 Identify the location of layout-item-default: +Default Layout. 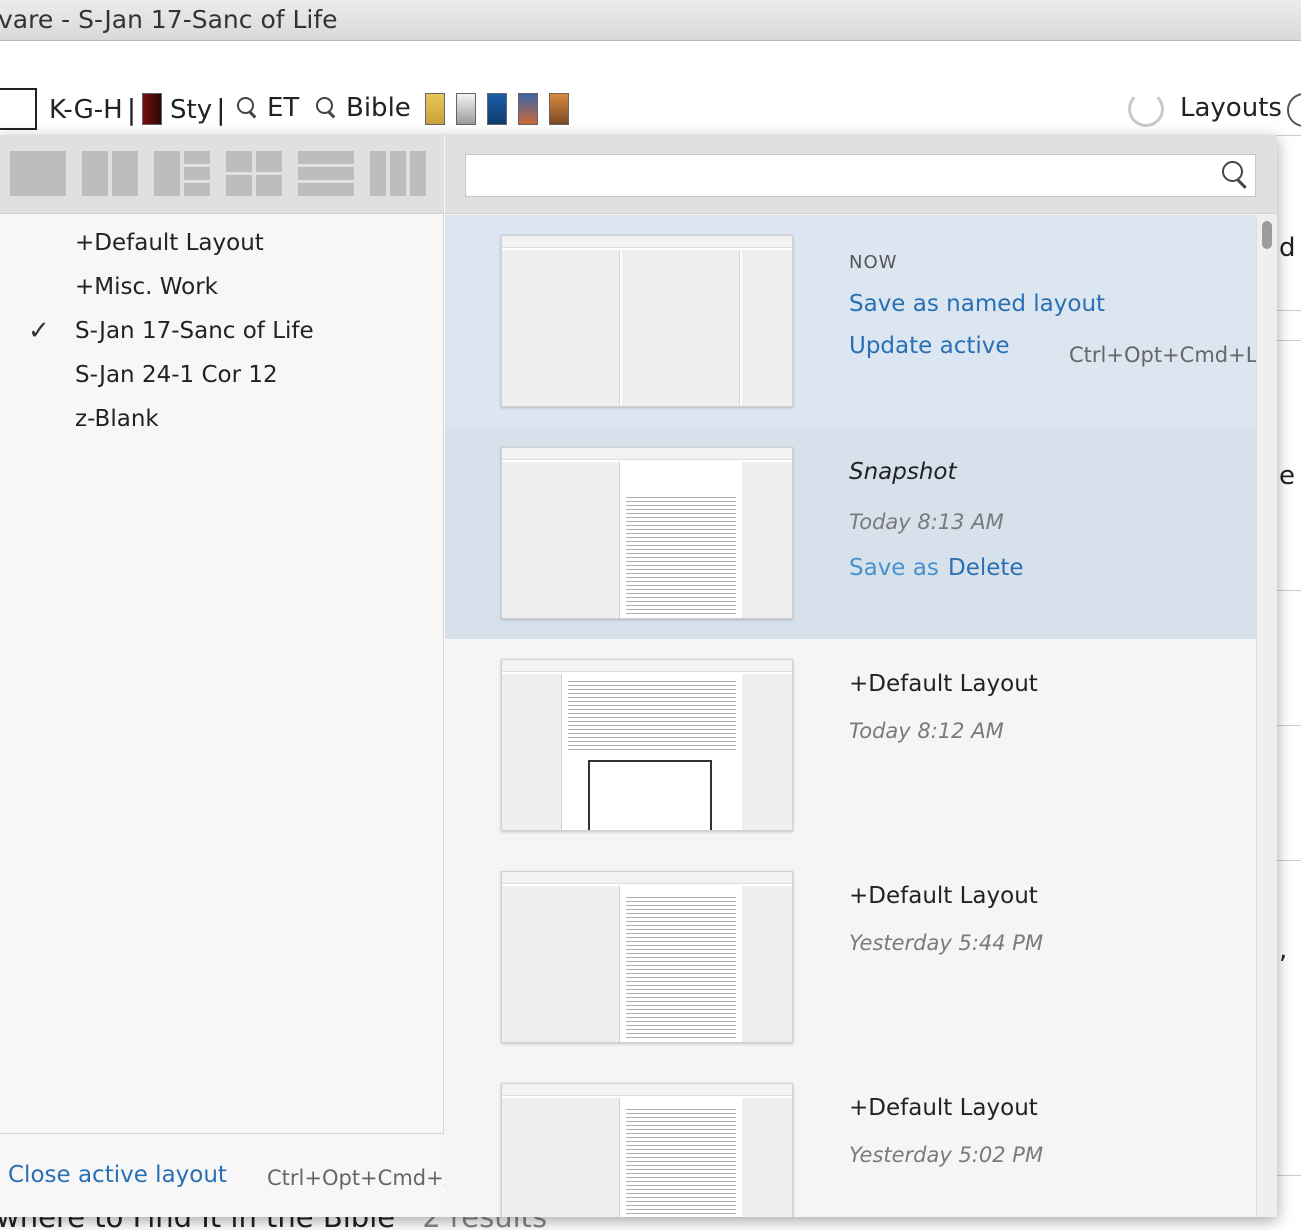
(222, 245).